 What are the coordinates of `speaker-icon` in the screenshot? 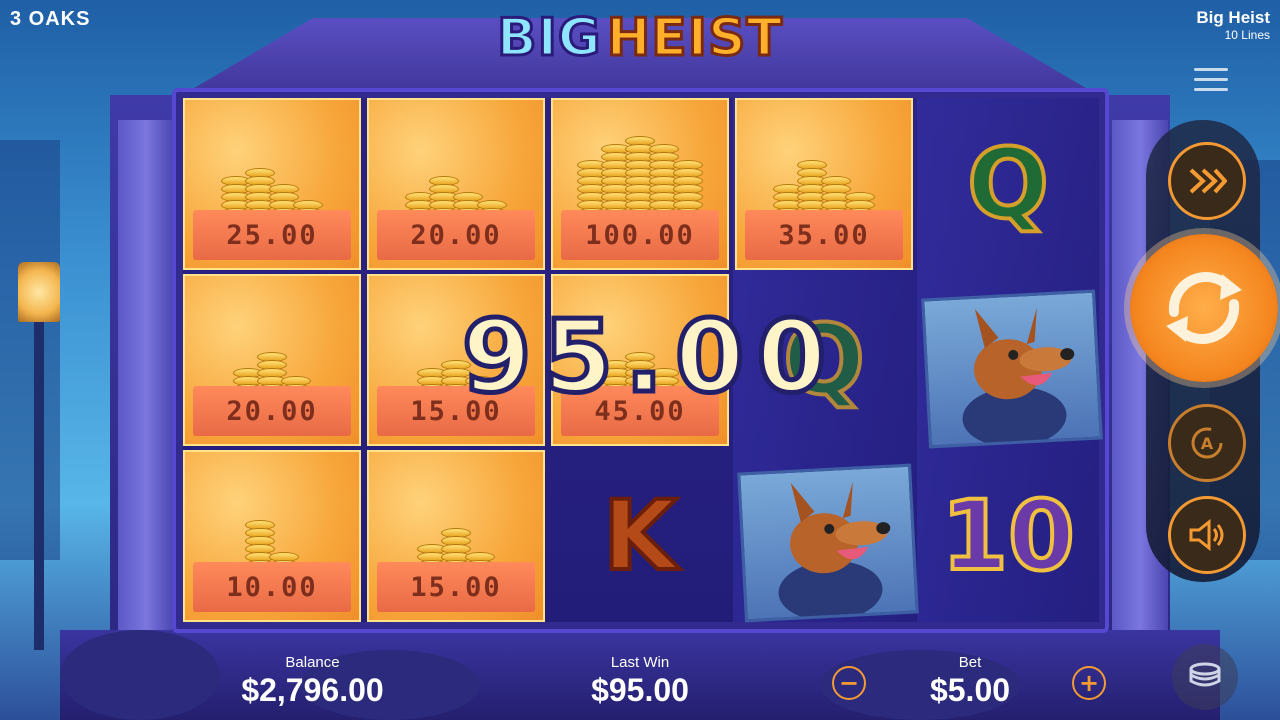 It's located at (1206, 535).